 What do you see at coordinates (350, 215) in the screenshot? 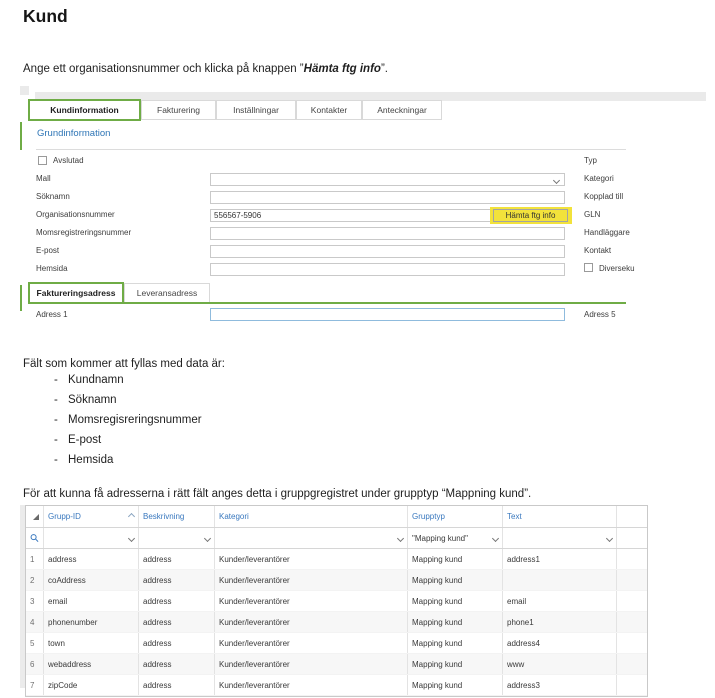
I see `organisationsnummer-input: 556567-5906` at bounding box center [350, 215].